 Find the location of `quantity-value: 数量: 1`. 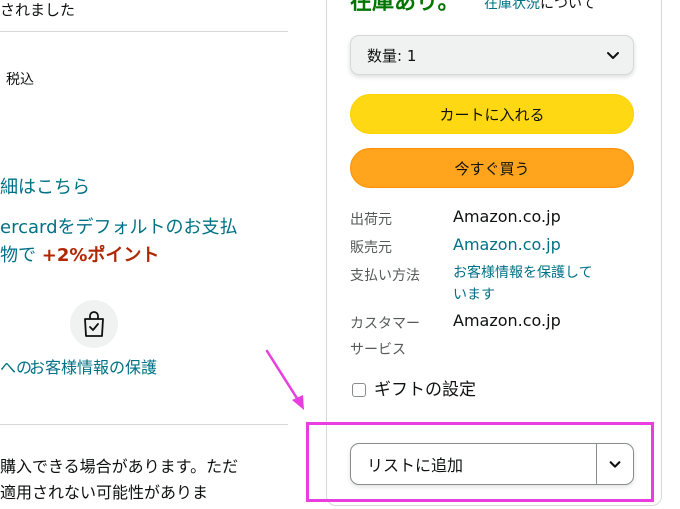

quantity-value: 数量: 1 is located at coordinates (392, 55).